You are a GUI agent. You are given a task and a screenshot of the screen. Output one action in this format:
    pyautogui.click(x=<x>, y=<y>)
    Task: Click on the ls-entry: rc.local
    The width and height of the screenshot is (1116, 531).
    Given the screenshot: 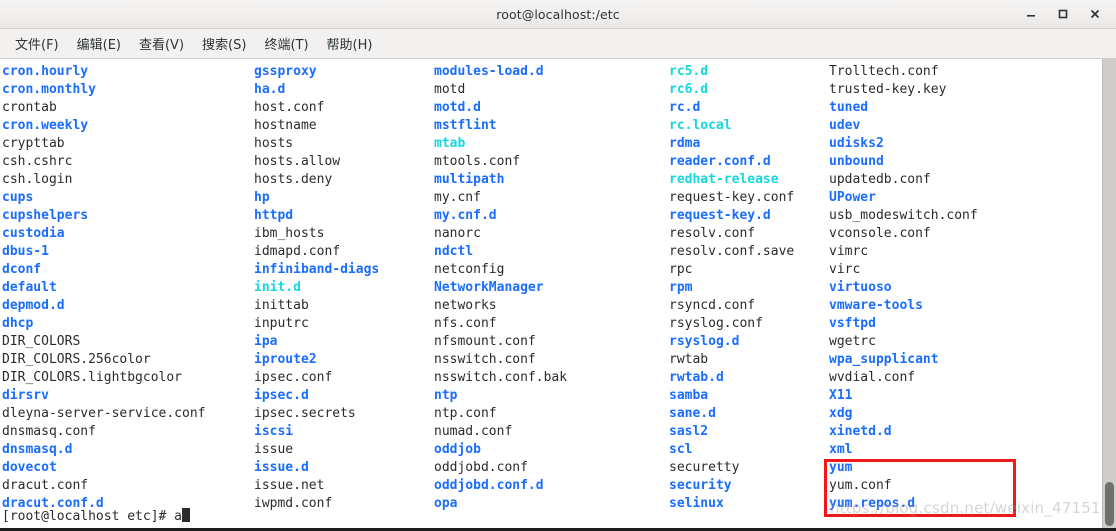 What is the action you would take?
    pyautogui.click(x=700, y=125)
    